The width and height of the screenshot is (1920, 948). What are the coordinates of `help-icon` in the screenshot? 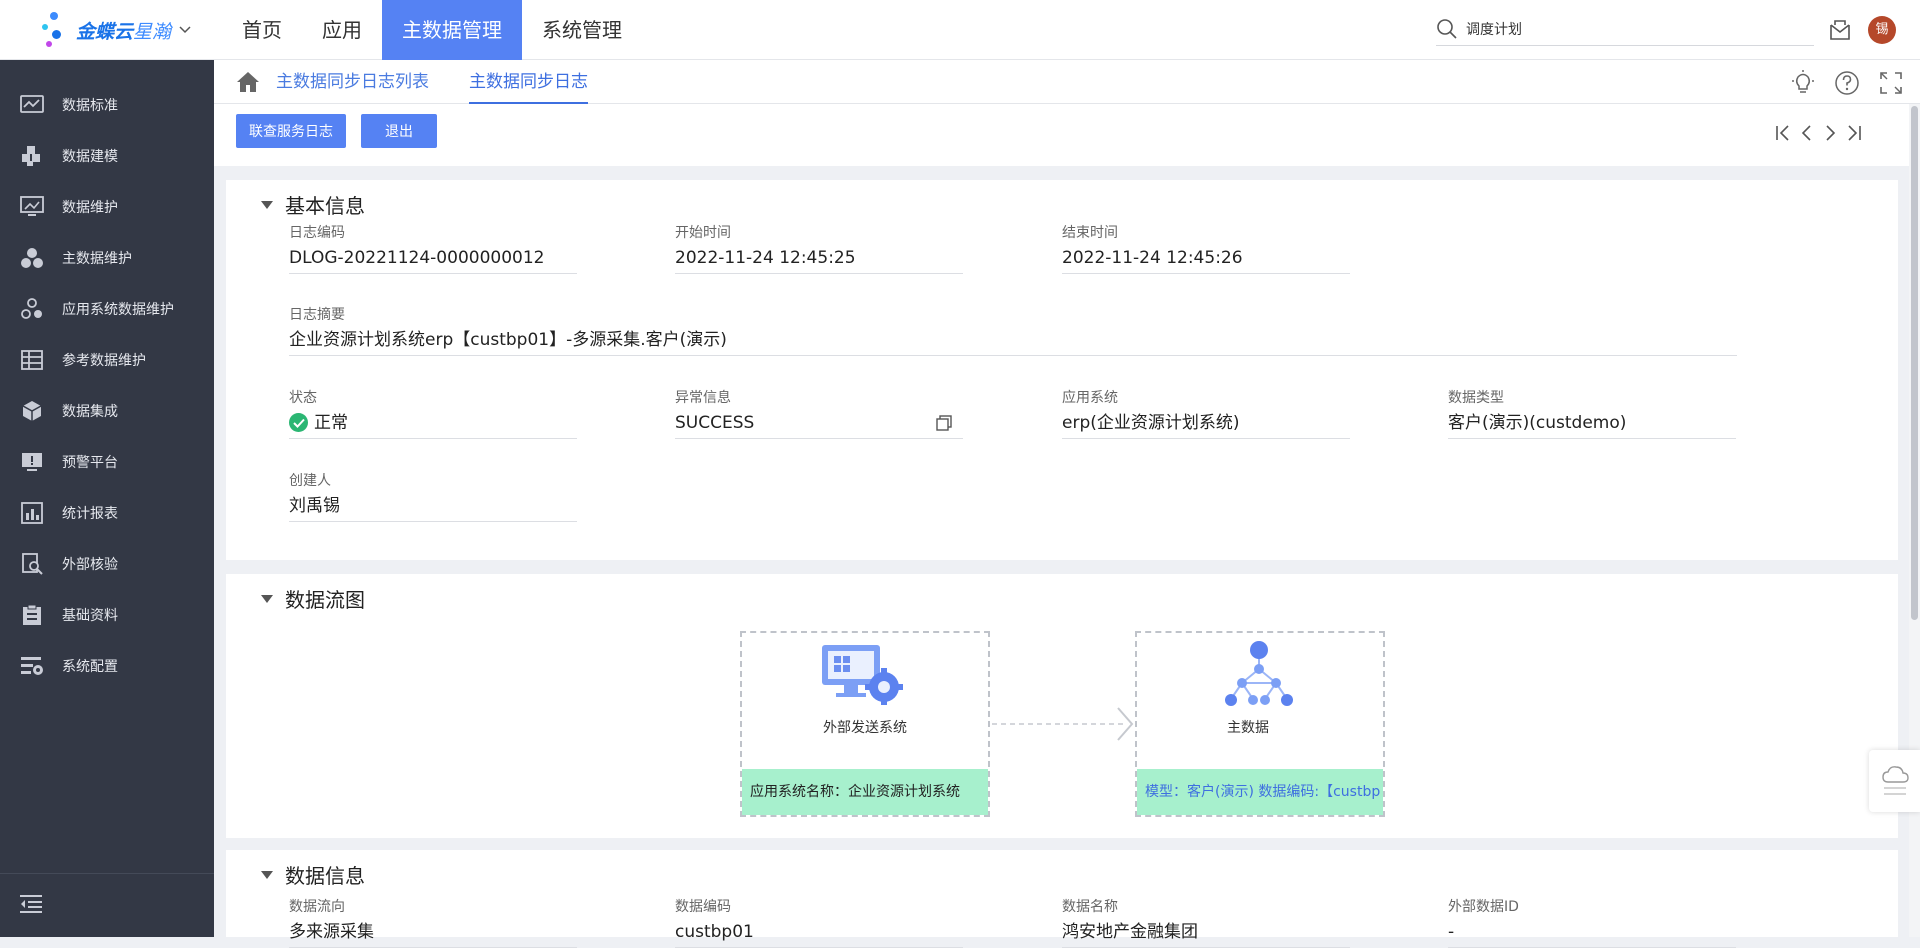 It's located at (1847, 83).